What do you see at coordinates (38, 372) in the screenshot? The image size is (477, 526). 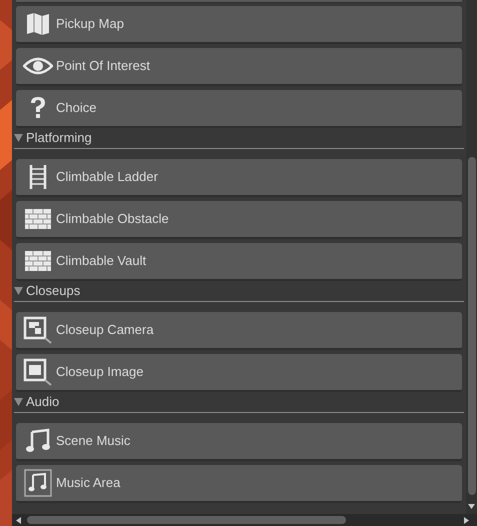 I see `framed-picture-icon` at bounding box center [38, 372].